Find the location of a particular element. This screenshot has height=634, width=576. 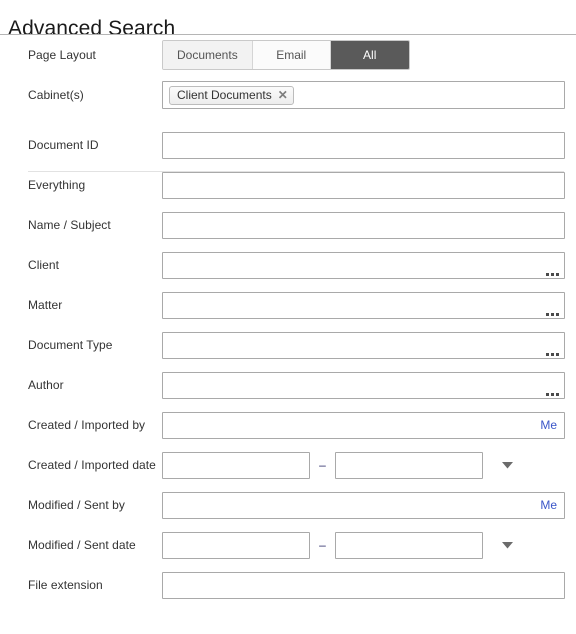

created-imported-by-input: Me is located at coordinates (363, 425).